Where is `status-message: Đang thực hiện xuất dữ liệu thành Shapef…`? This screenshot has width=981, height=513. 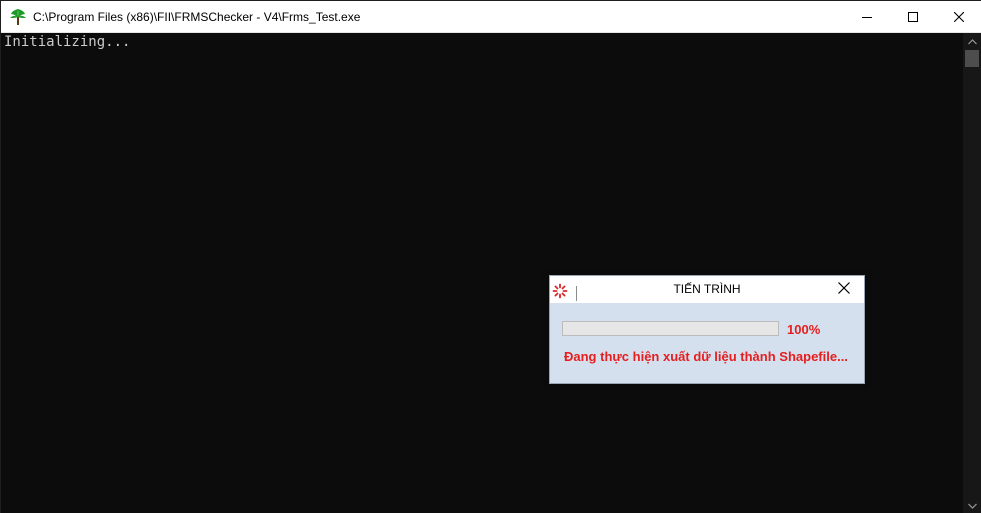 status-message: Đang thực hiện xuất dữ liệu thành Shapef… is located at coordinates (706, 356).